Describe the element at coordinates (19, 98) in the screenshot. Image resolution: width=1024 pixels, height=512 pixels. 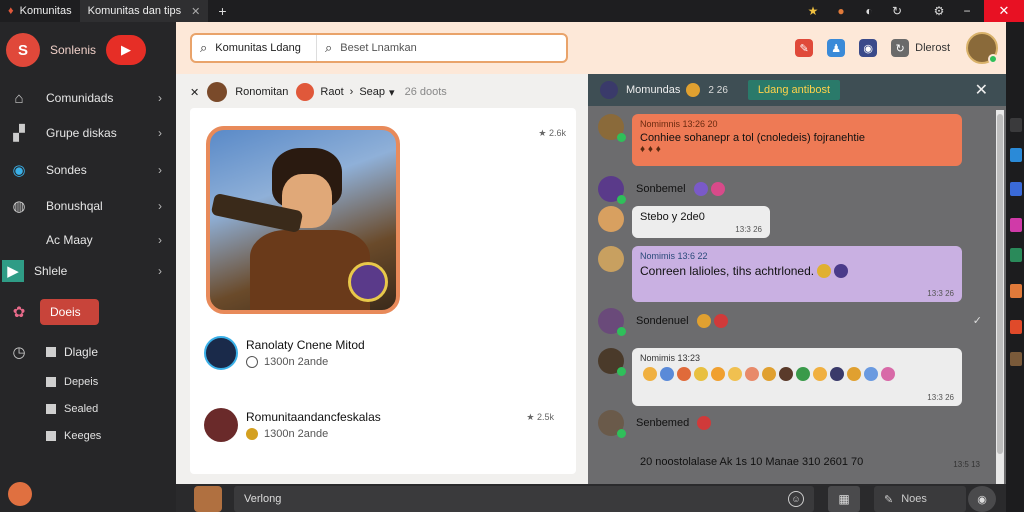
I see `home-icon: ⌂` at that location.